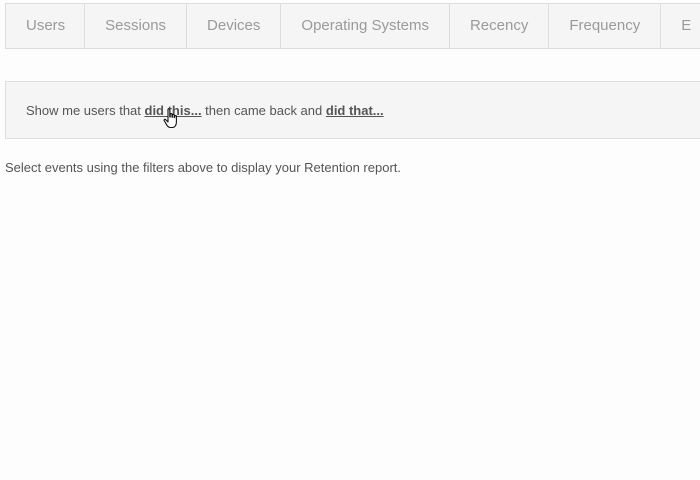  Describe the element at coordinates (263, 110) in the screenshot. I see `filter-middle-text: then came back and` at that location.